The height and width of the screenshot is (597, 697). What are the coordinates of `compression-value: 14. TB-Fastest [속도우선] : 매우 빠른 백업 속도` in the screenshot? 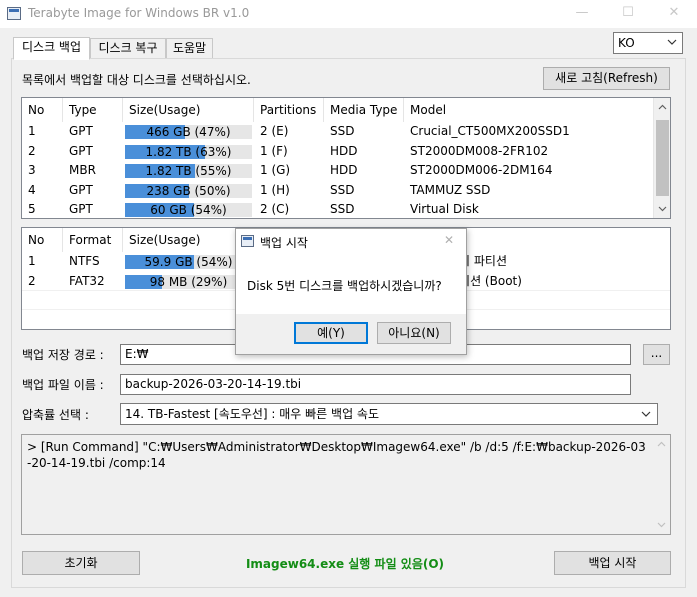 It's located at (252, 414).